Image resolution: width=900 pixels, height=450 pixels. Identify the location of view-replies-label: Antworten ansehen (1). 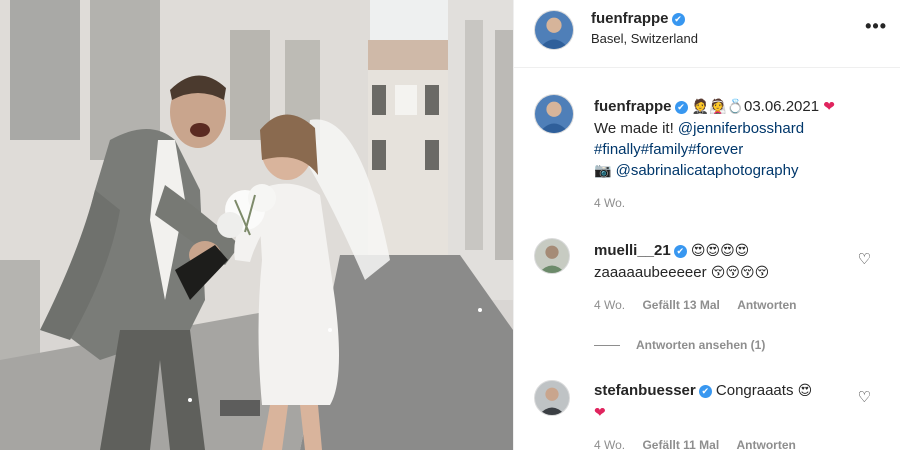
(701, 345).